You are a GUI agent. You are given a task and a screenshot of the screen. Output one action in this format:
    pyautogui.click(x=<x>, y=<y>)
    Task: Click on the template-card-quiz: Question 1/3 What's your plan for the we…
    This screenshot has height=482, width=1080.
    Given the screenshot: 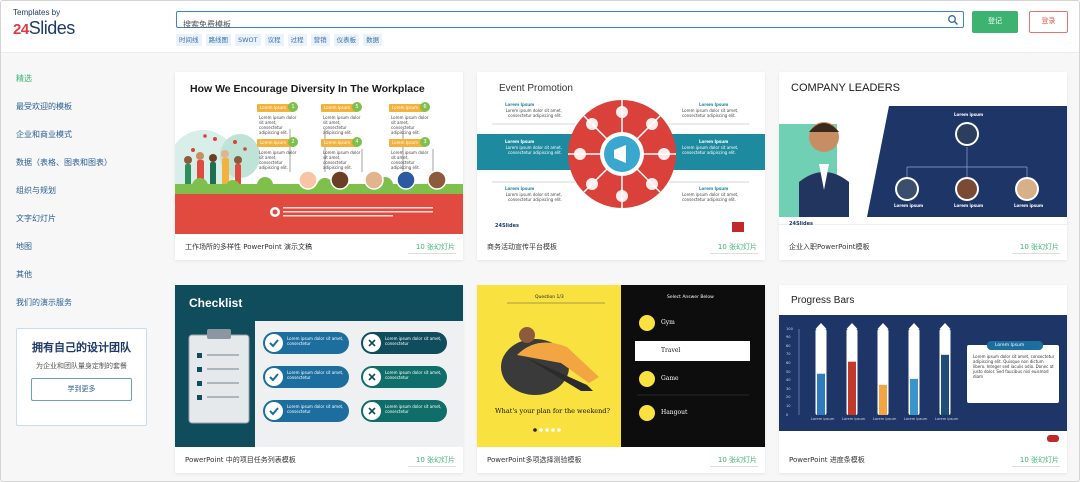 What is the action you would take?
    pyautogui.click(x=621, y=379)
    